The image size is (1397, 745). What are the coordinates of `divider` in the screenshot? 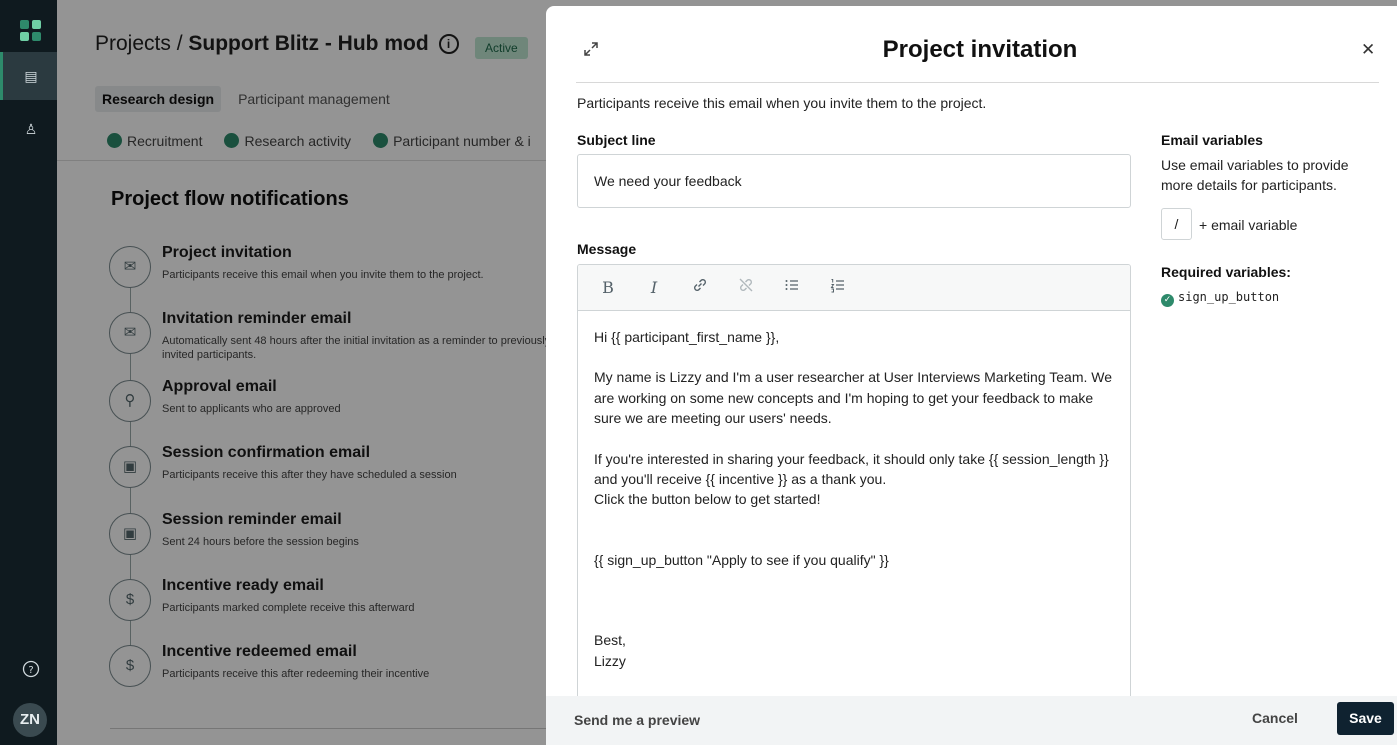 It's located at (977, 82).